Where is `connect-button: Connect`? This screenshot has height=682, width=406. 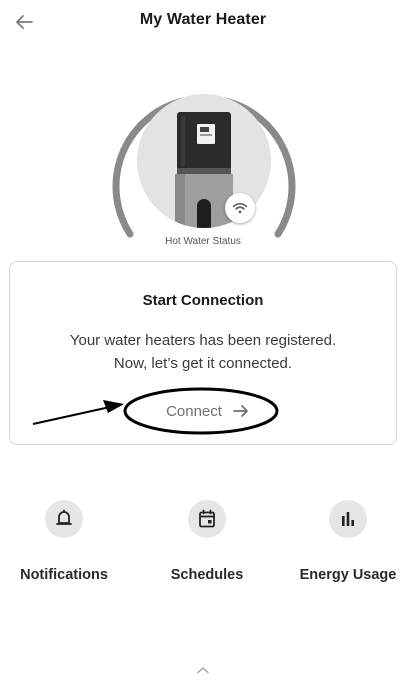
connect-button: Connect is located at coordinates (208, 411).